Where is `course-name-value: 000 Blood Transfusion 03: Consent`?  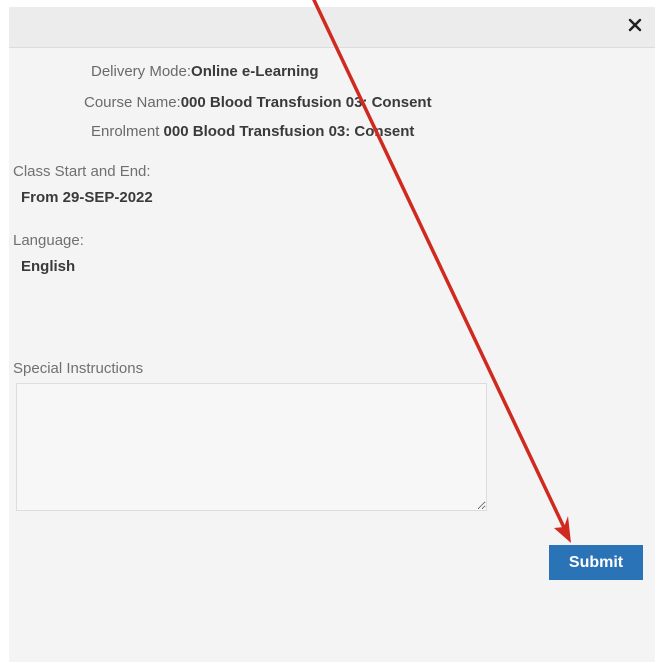 course-name-value: 000 Blood Transfusion 03: Consent is located at coordinates (306, 102).